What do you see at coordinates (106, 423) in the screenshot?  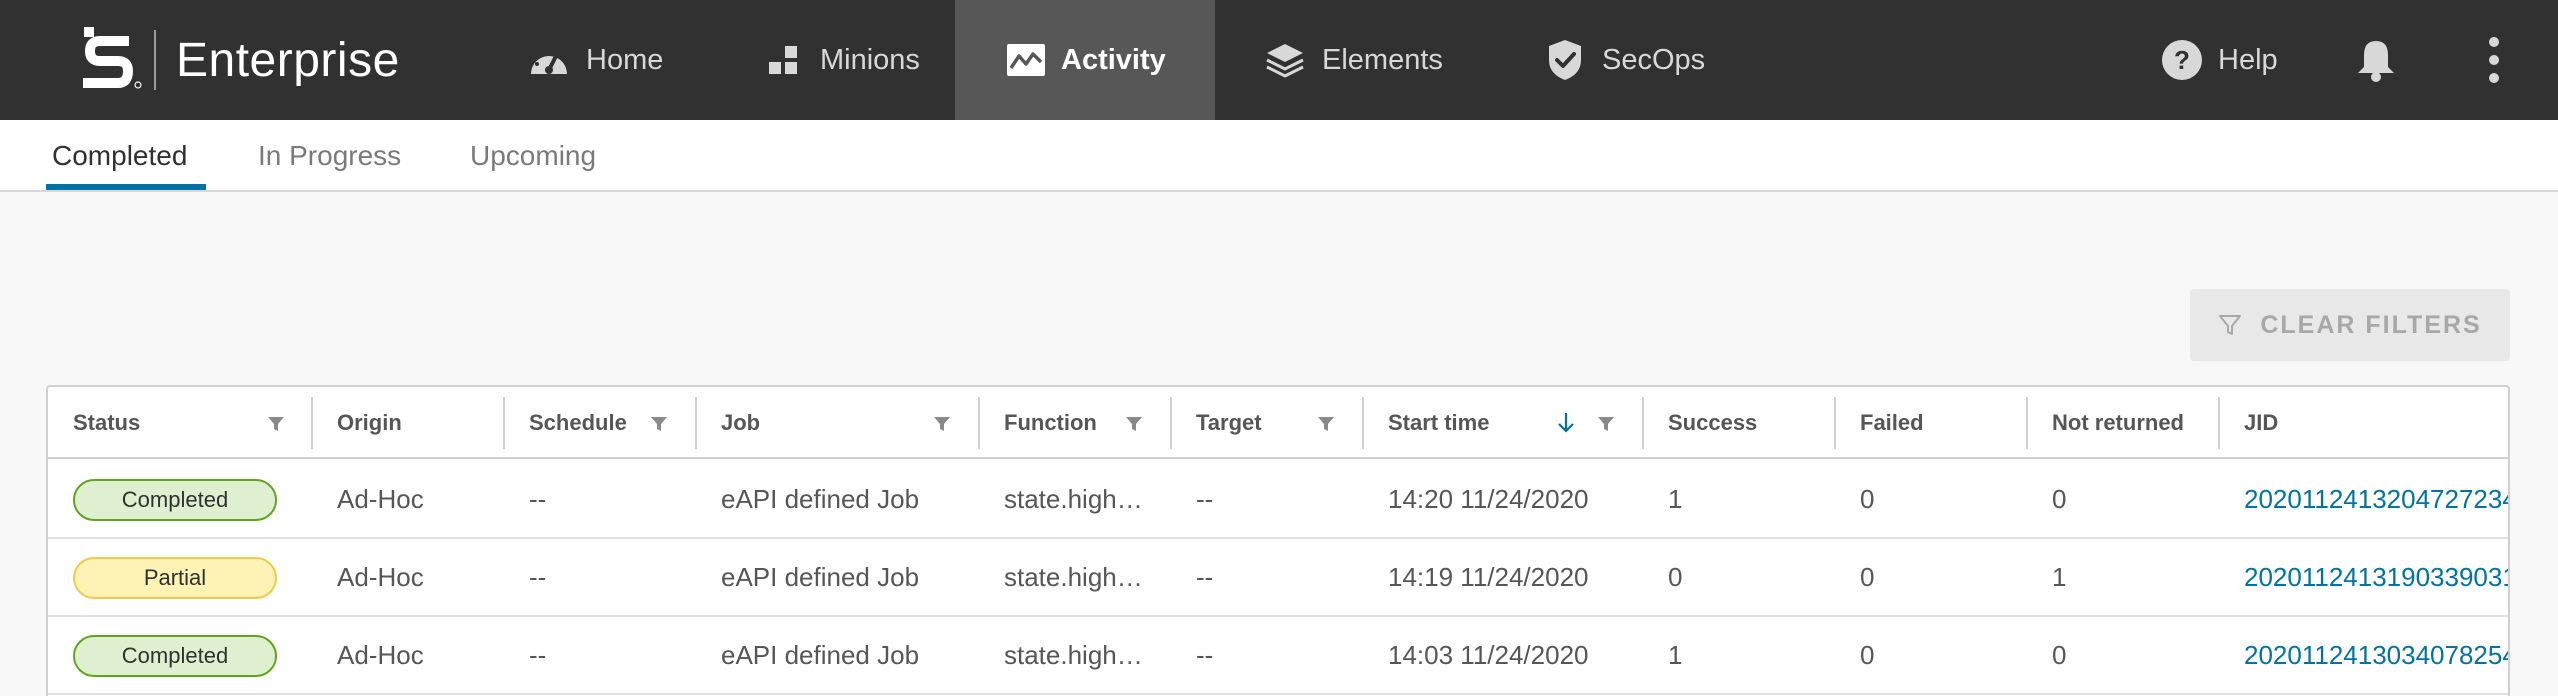 I see `column-header-status: Status` at bounding box center [106, 423].